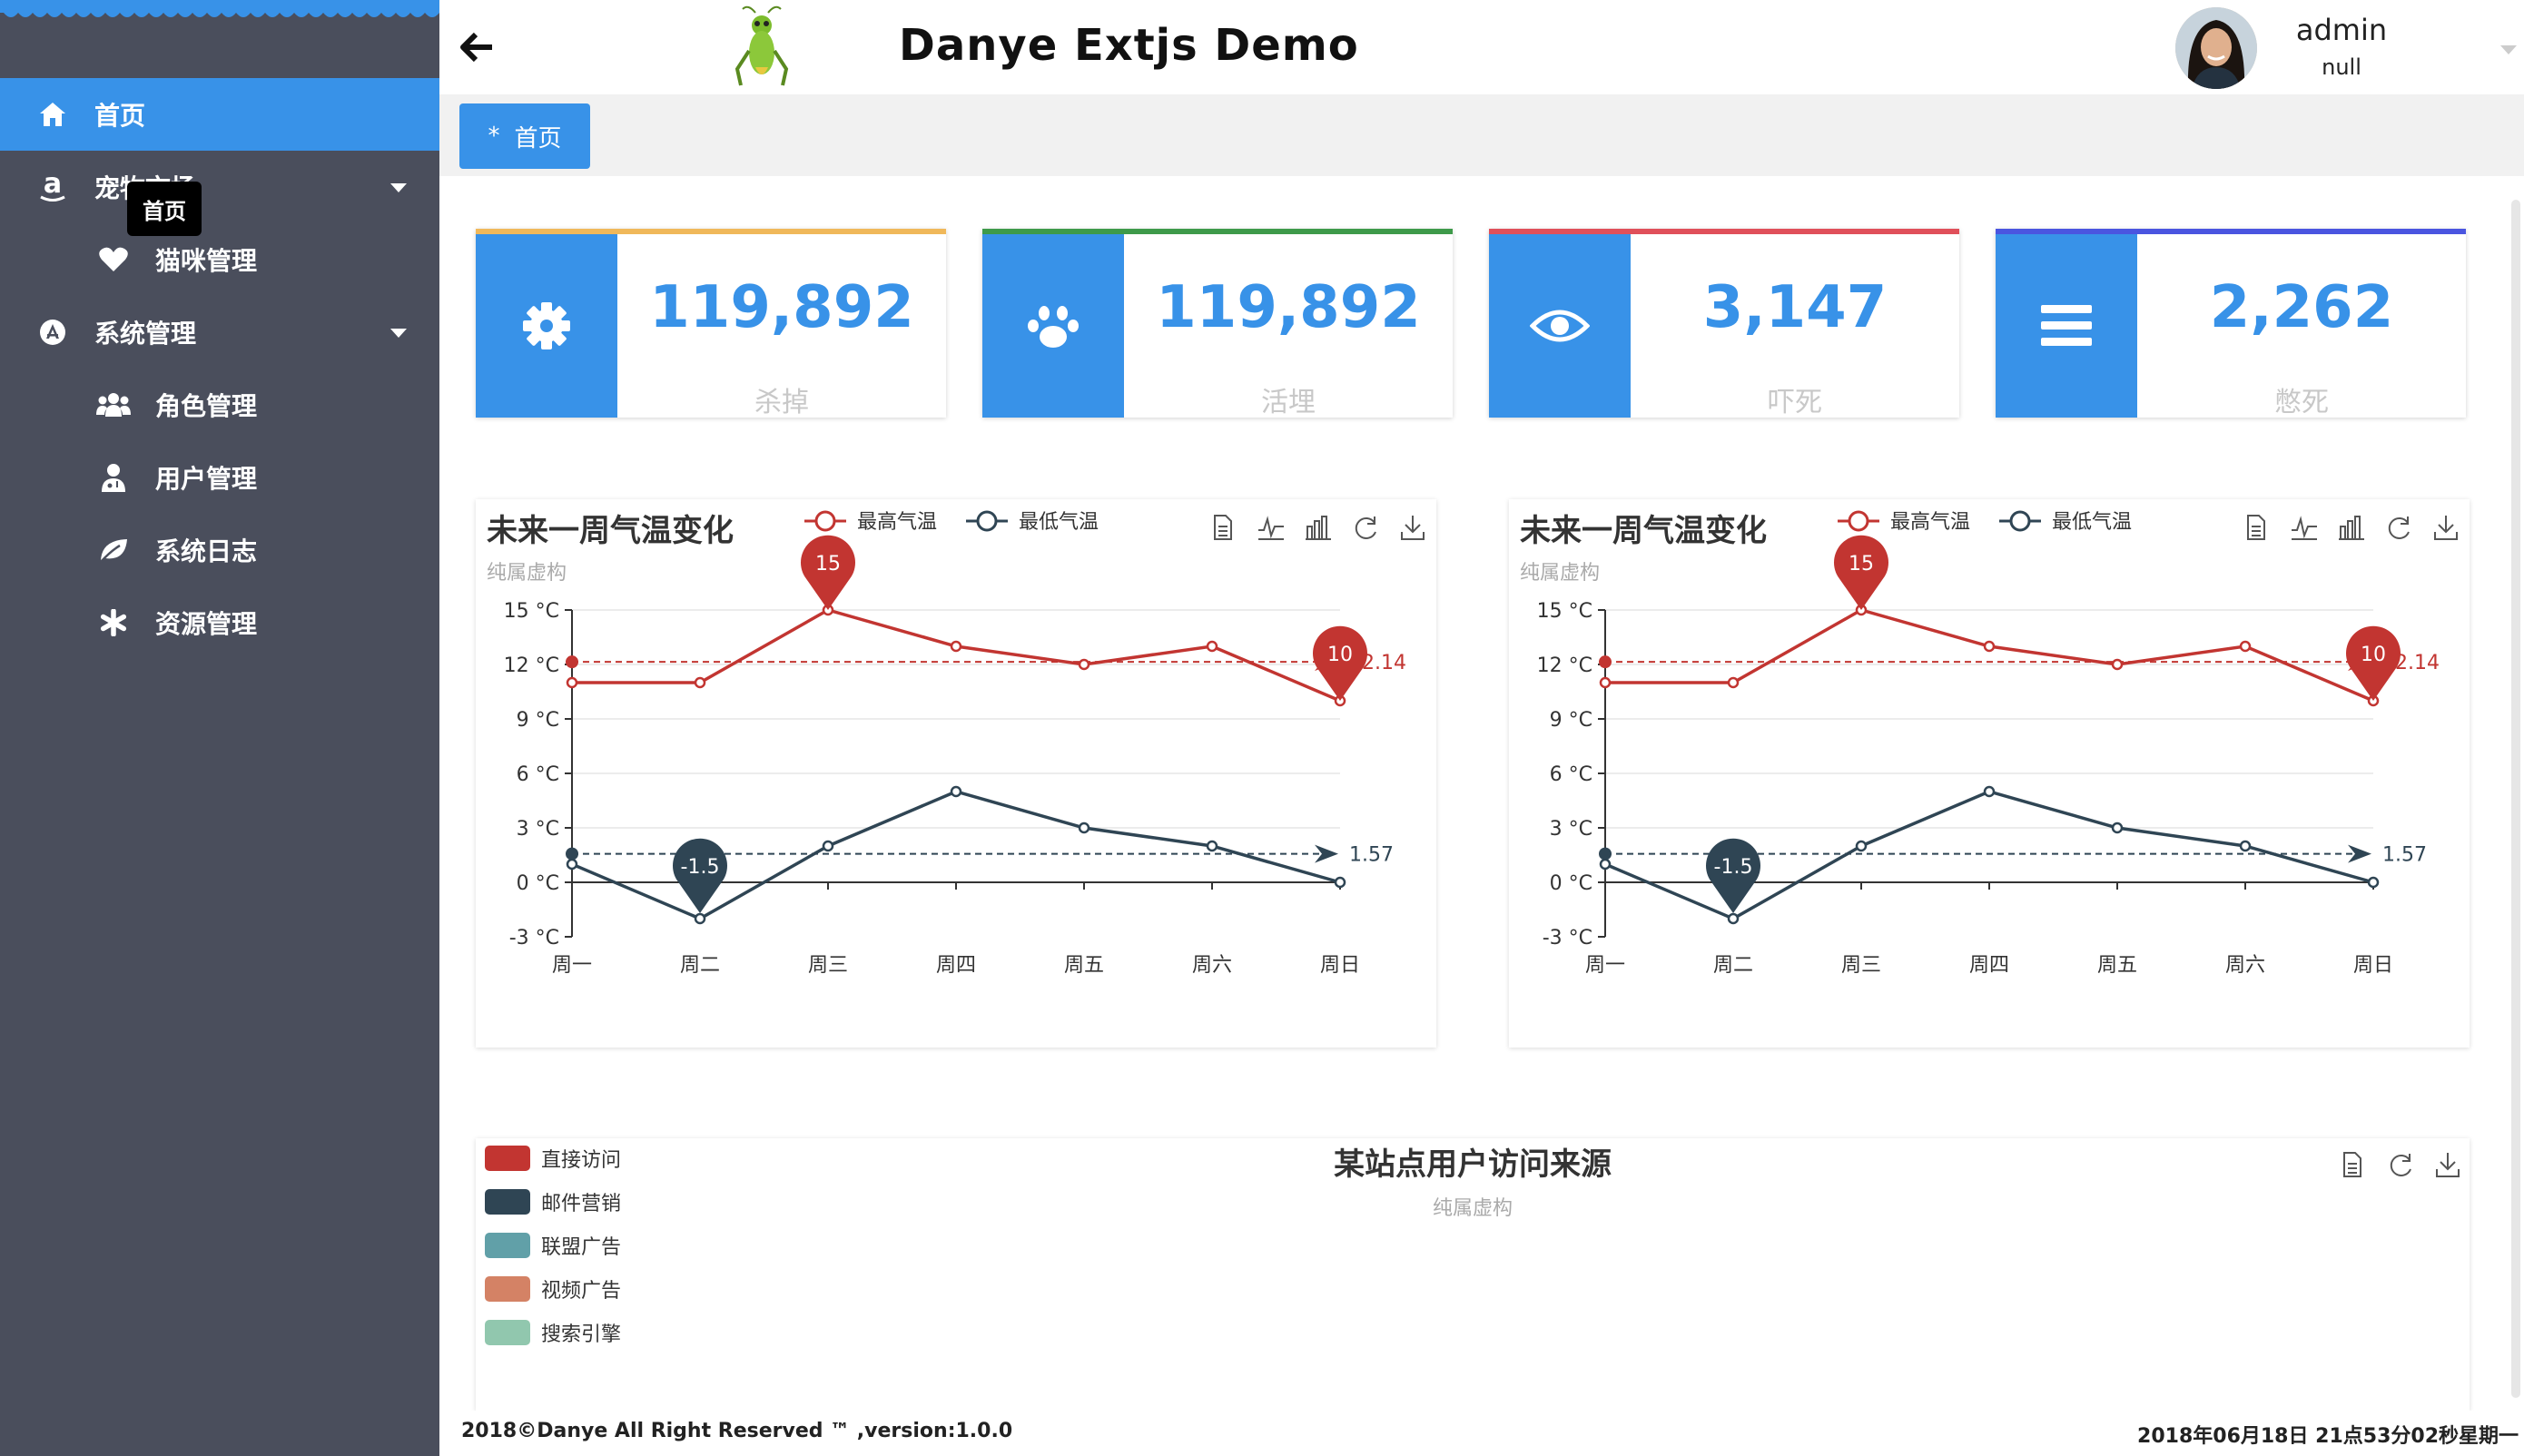  Describe the element at coordinates (219, 187) in the screenshot. I see `sidebar-item-pet-market: a 宠物市场` at that location.